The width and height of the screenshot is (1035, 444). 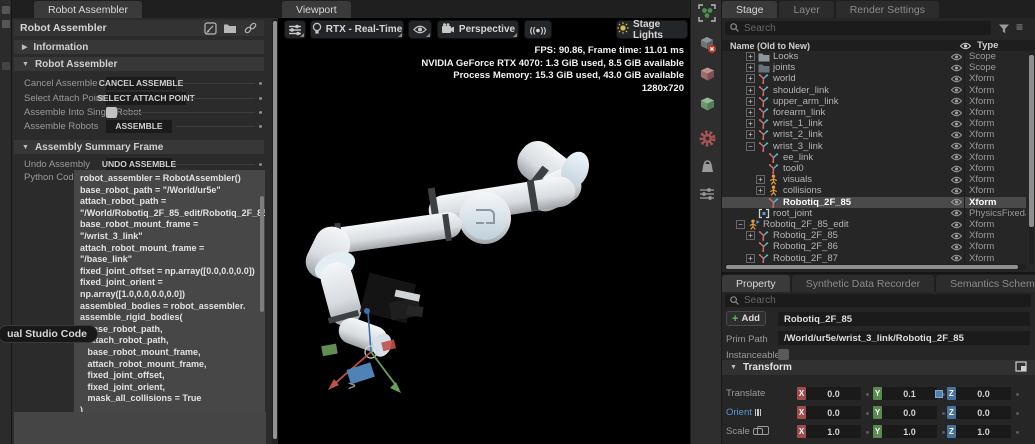 What do you see at coordinates (750, 9) in the screenshot?
I see `tab-stage: Stage` at bounding box center [750, 9].